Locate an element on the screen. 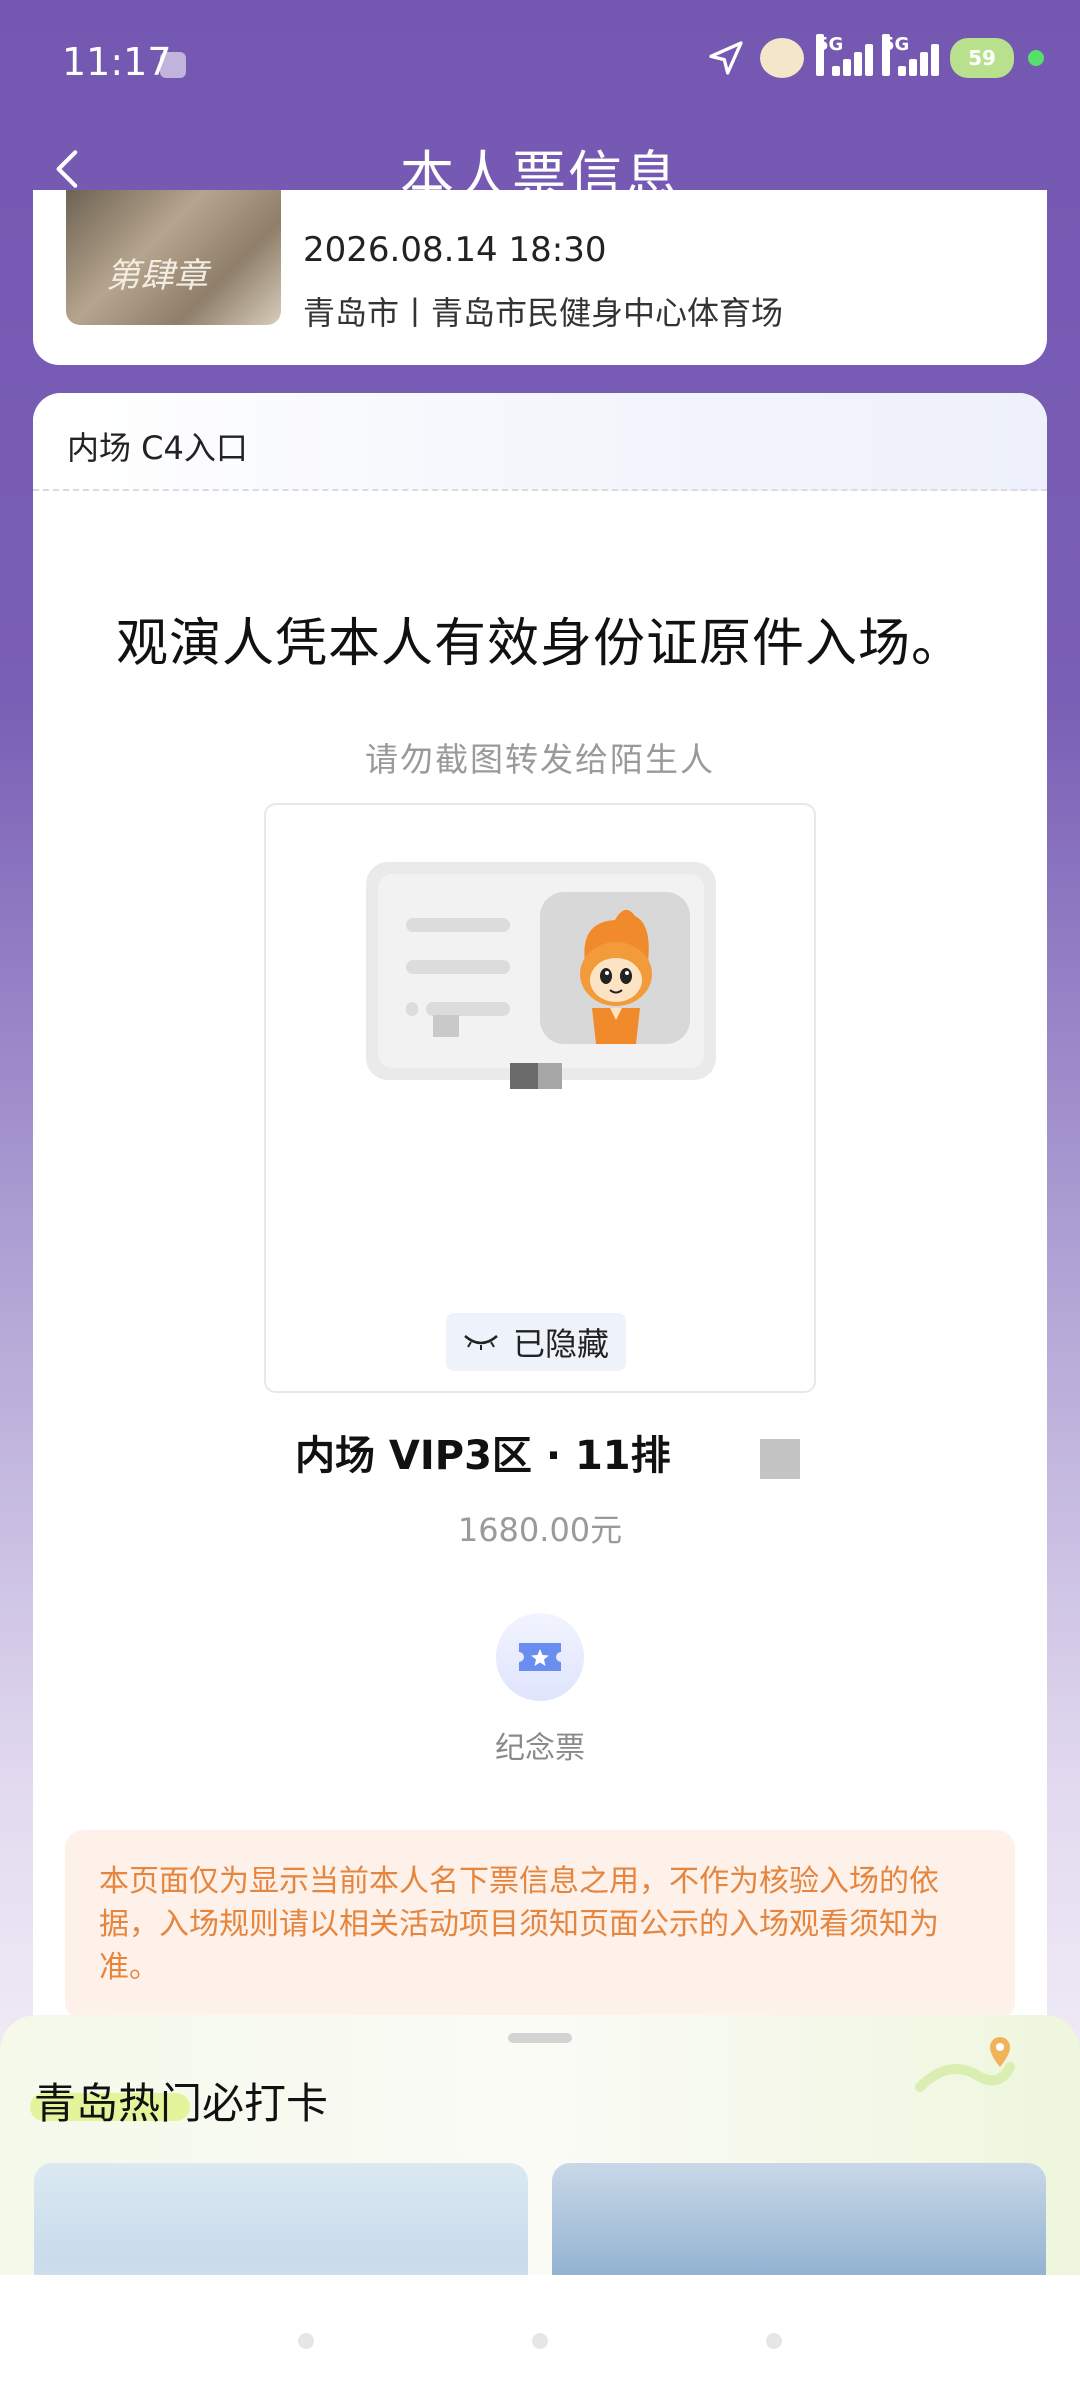  map-pin-icon is located at coordinates (965, 2064).